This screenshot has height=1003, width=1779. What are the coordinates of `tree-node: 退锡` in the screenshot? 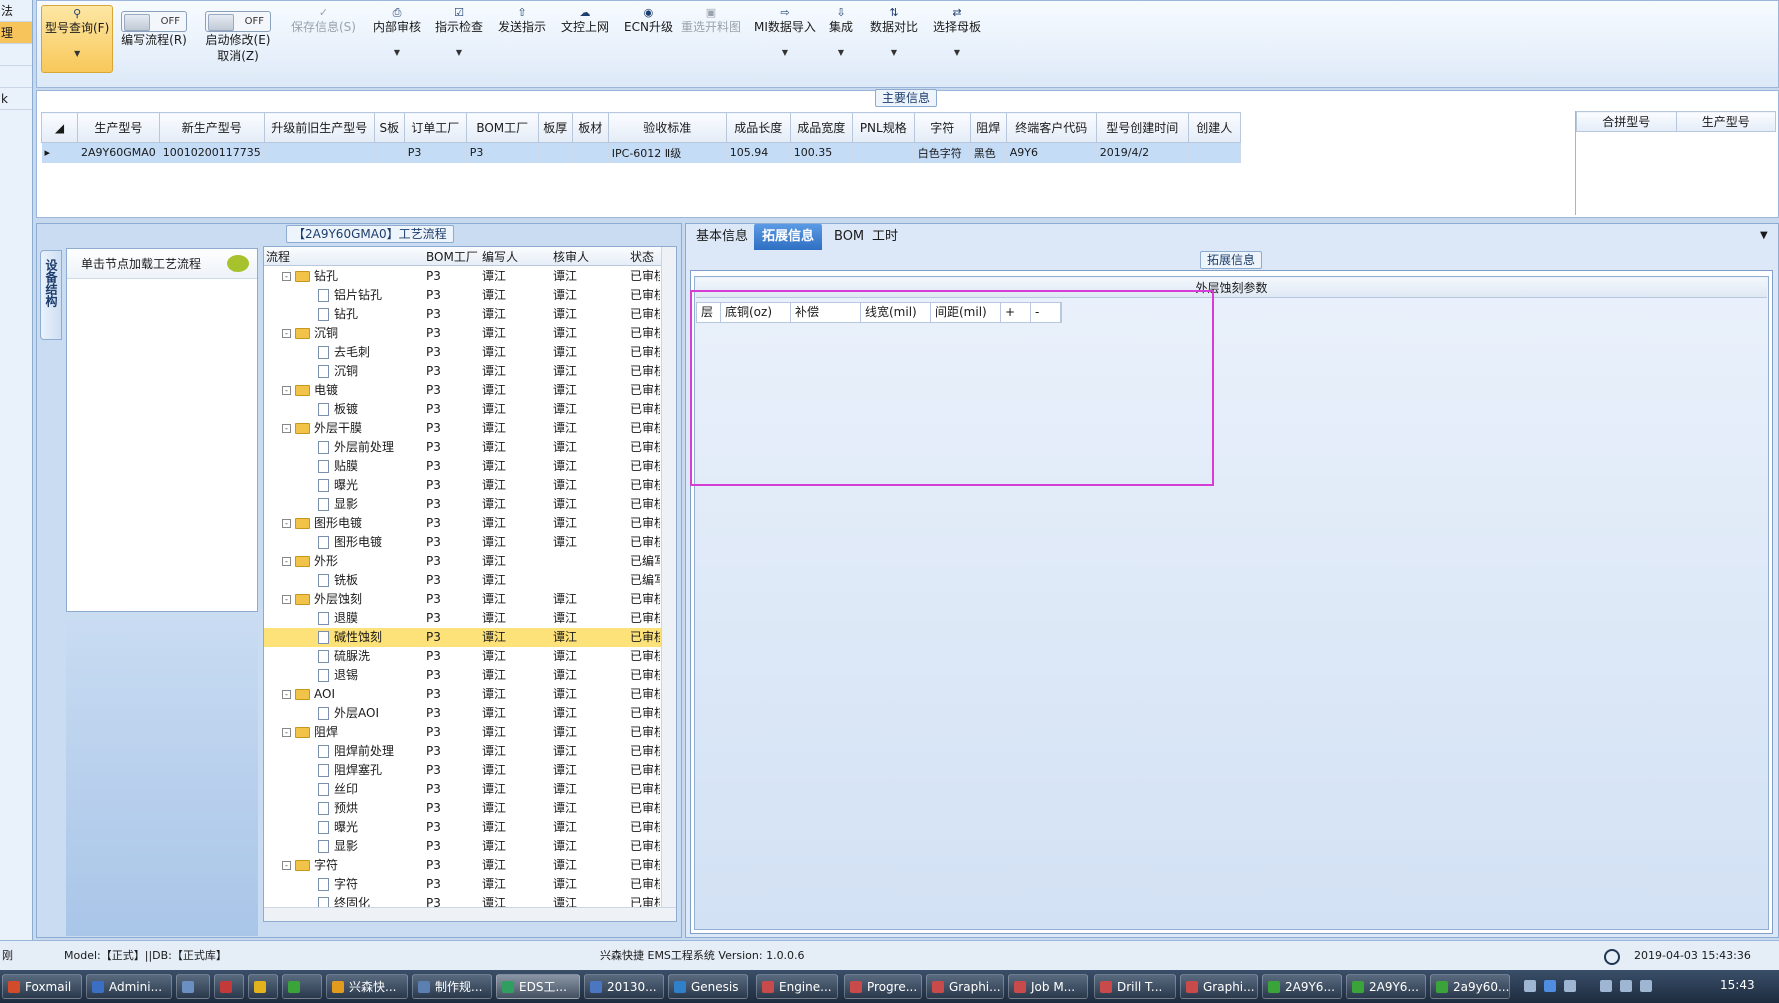 It's located at (338, 675).